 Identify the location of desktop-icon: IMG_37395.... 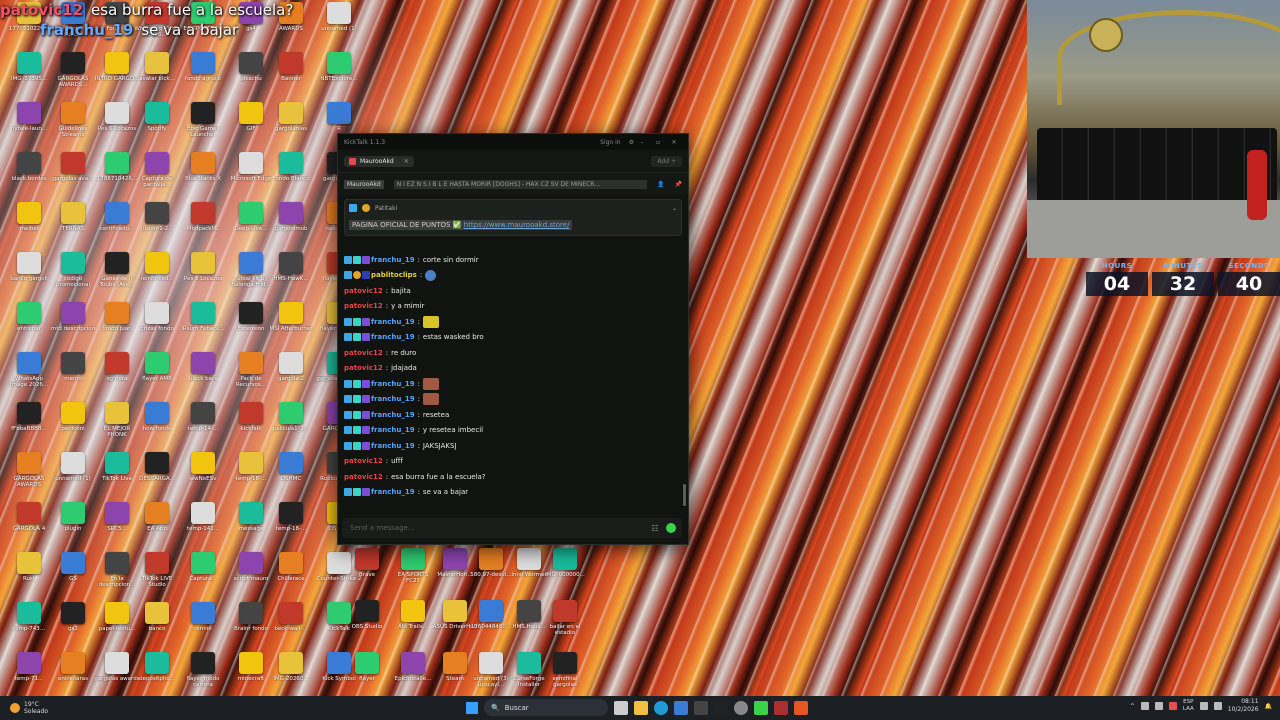
(29, 77).